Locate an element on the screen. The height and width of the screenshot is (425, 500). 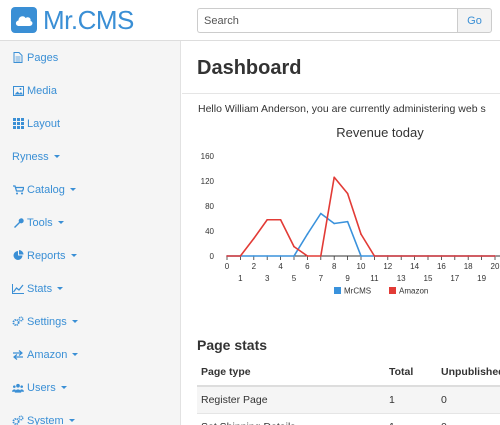
app-name: Mr.CMS is located at coordinates (88, 20).